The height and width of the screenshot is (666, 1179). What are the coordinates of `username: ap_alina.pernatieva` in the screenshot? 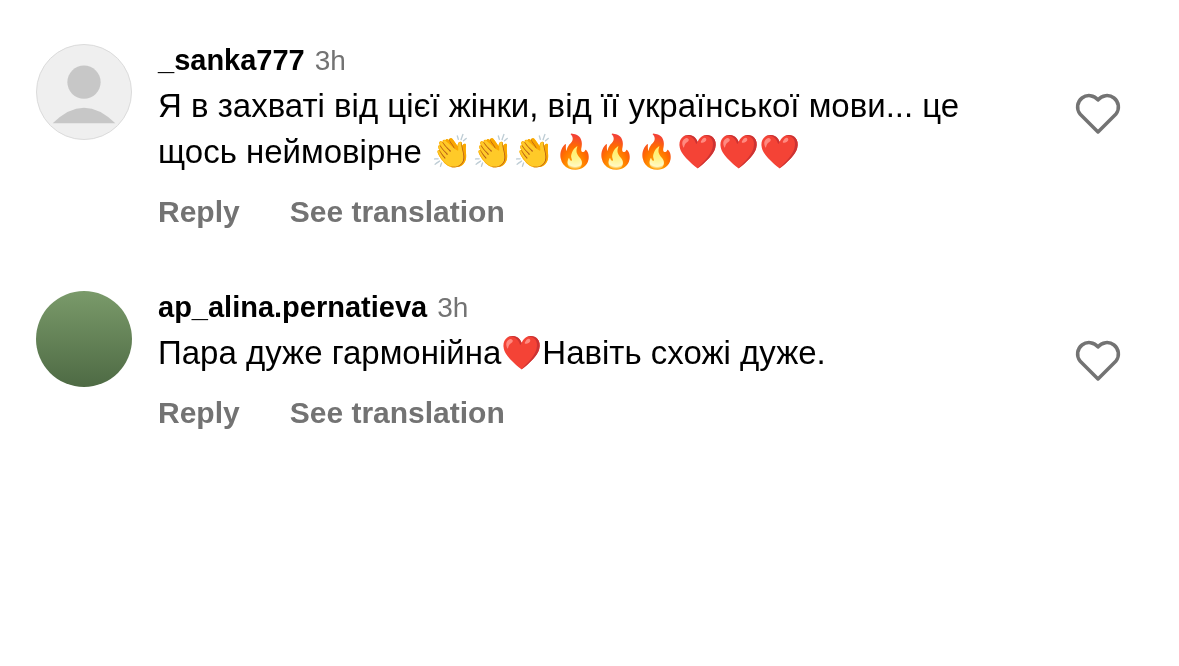 It's located at (293, 307).